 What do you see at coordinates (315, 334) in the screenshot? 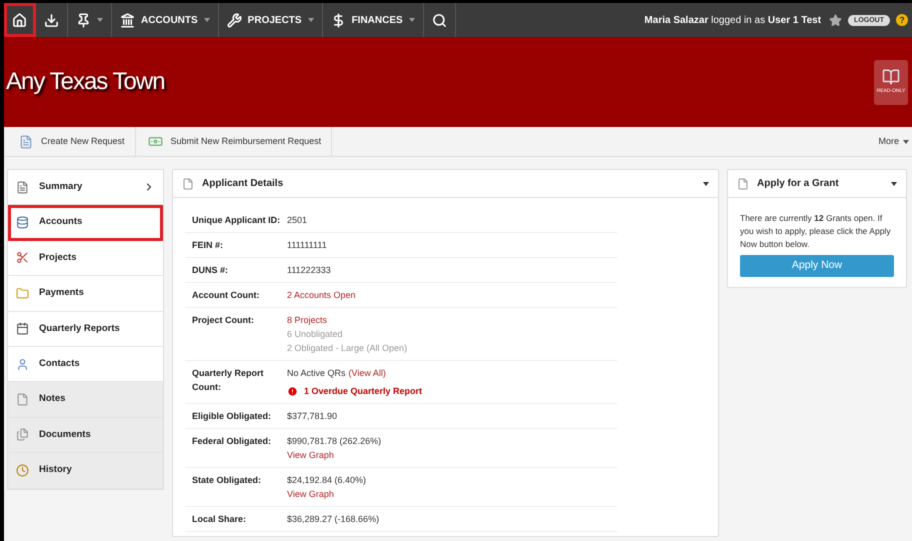
I see `field-value: 6 Unobligated` at bounding box center [315, 334].